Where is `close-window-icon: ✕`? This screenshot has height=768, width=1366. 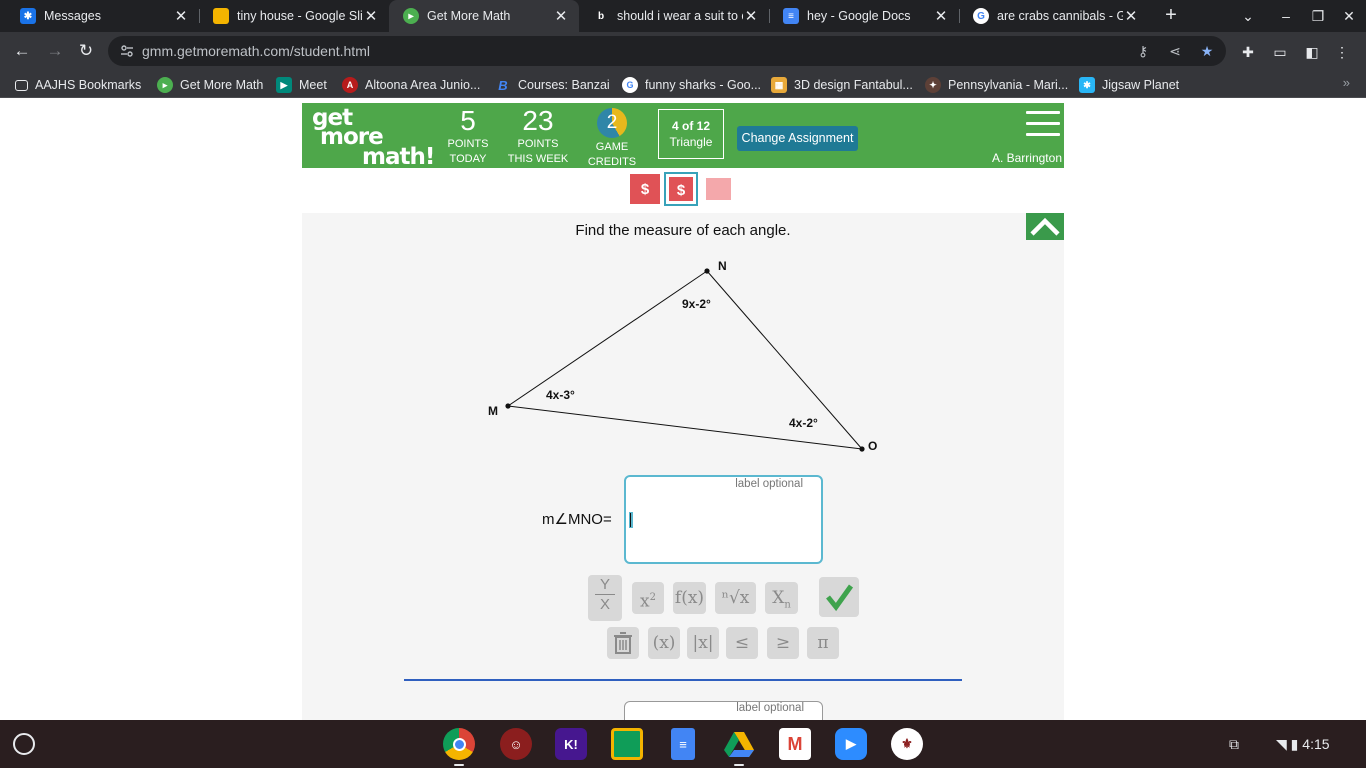
close-window-icon: ✕ is located at coordinates (1349, 16).